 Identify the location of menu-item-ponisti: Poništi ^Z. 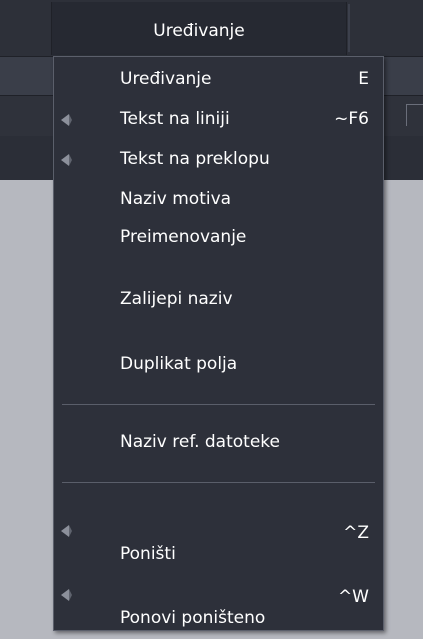
(218, 545).